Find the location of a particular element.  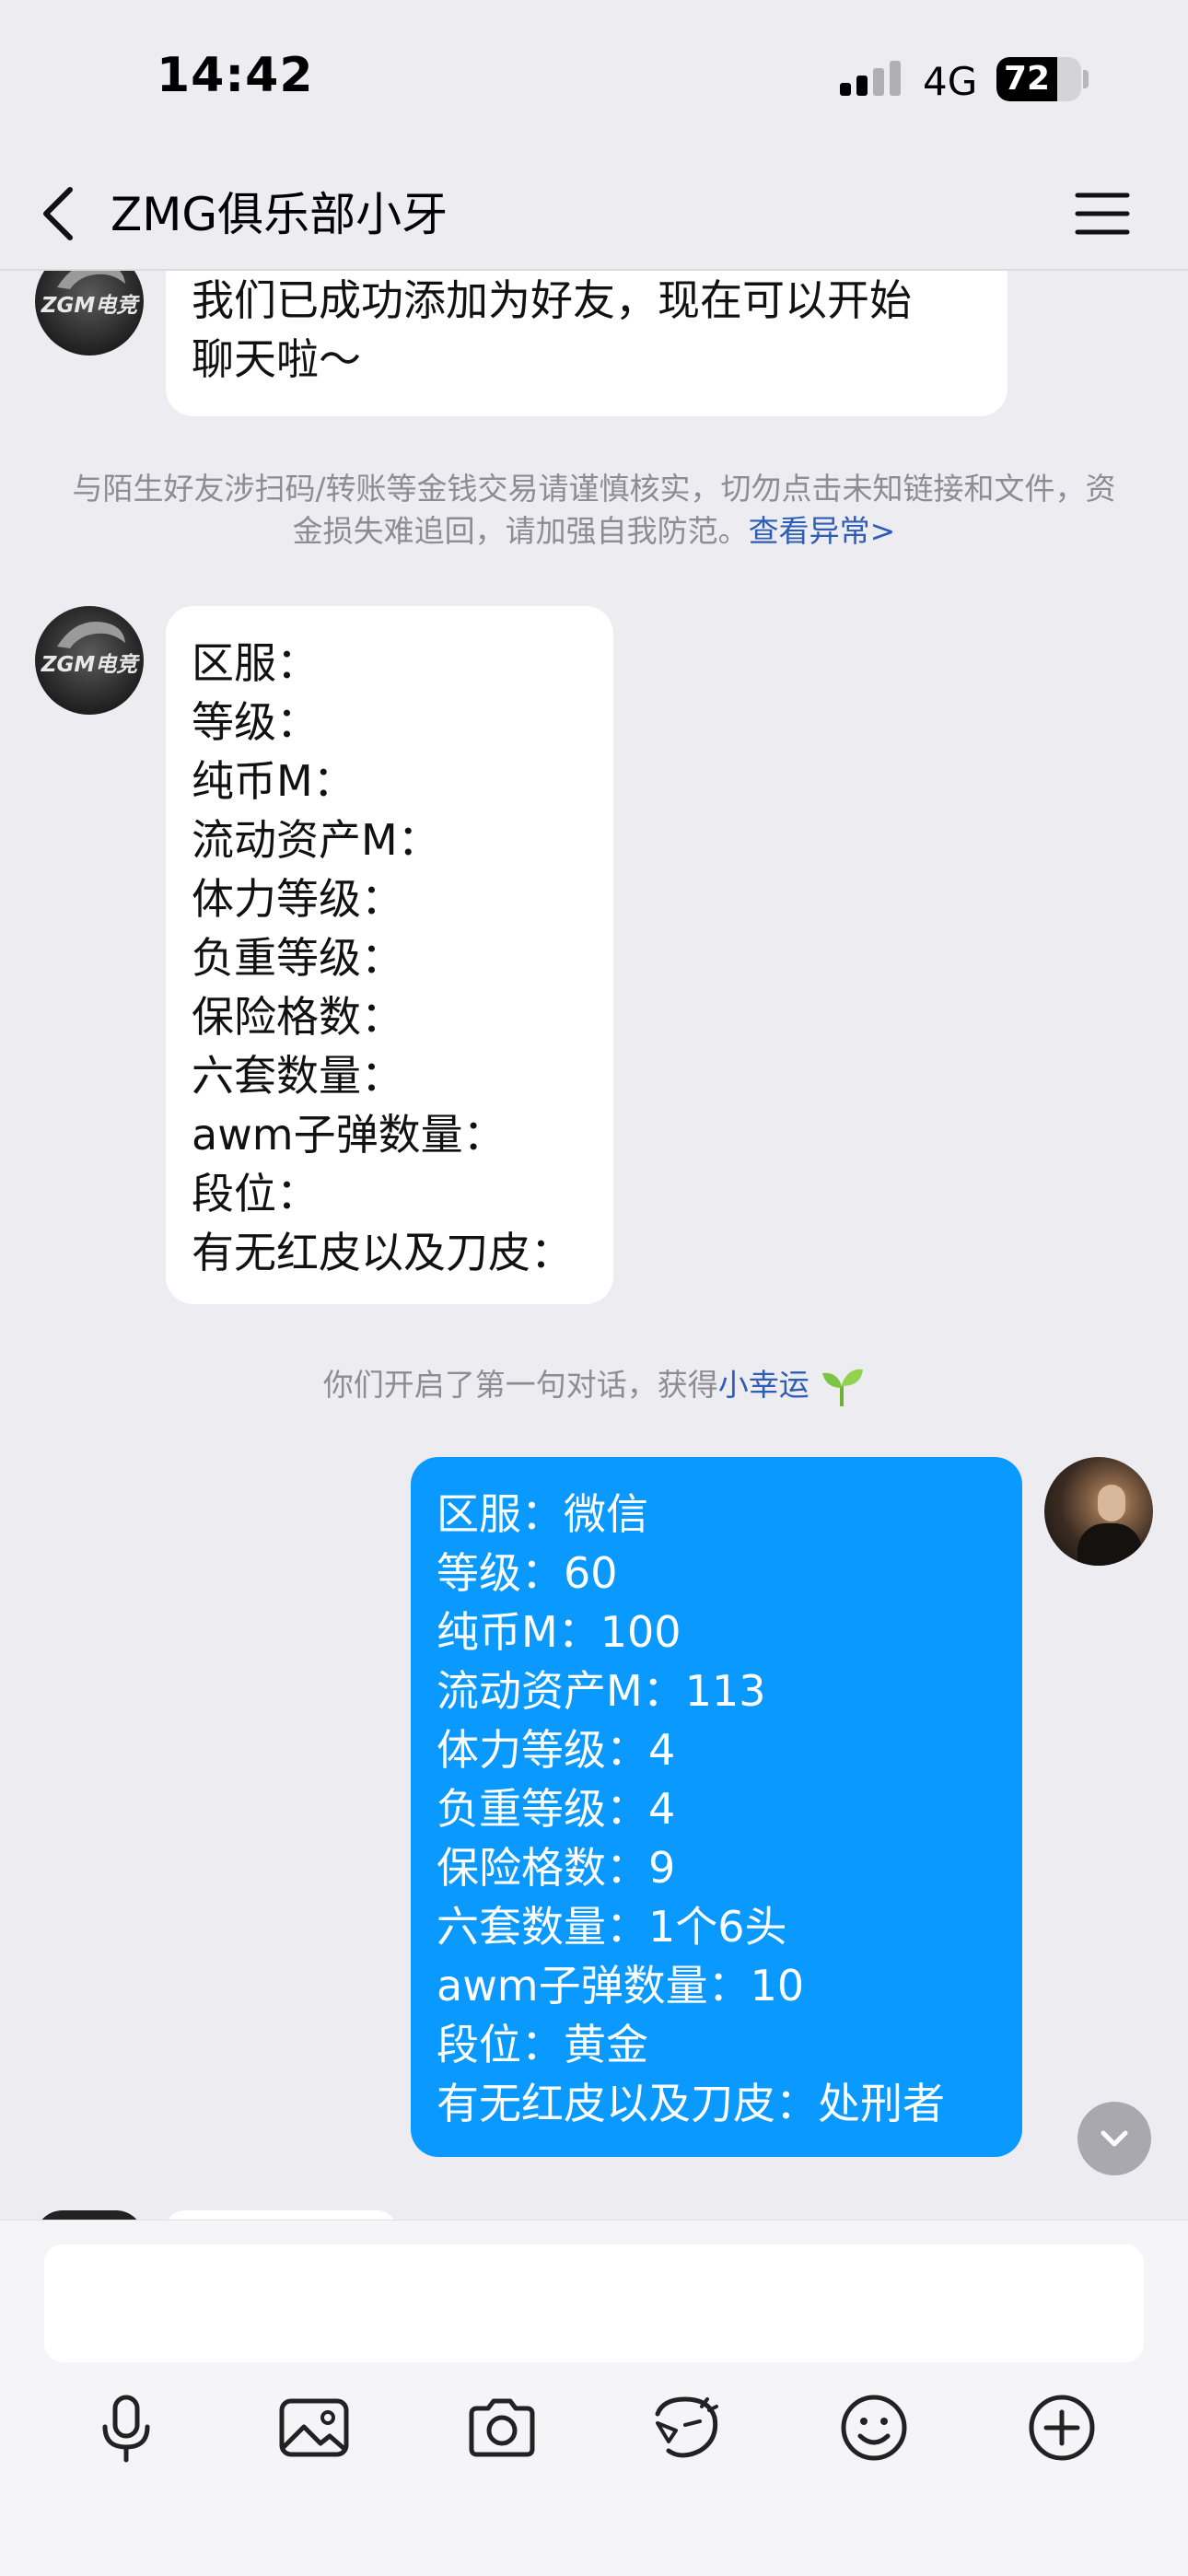

input-panel is located at coordinates (594, 2398).